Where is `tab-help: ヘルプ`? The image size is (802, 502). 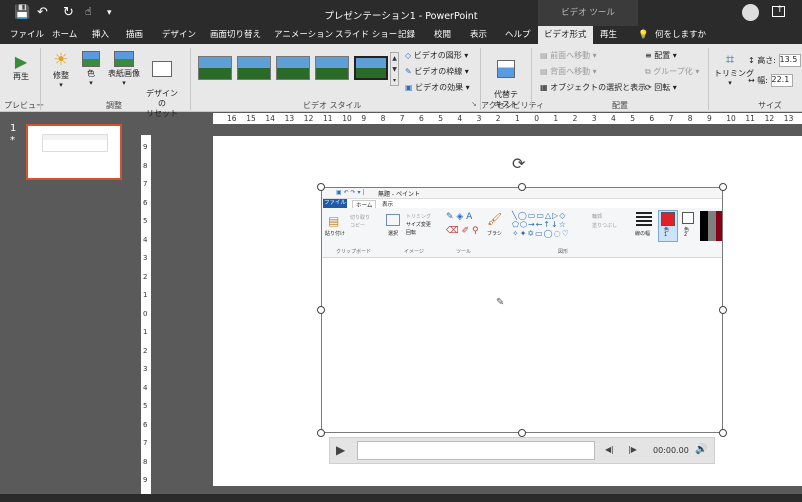
tab-help: ヘルプ is located at coordinates (518, 35).